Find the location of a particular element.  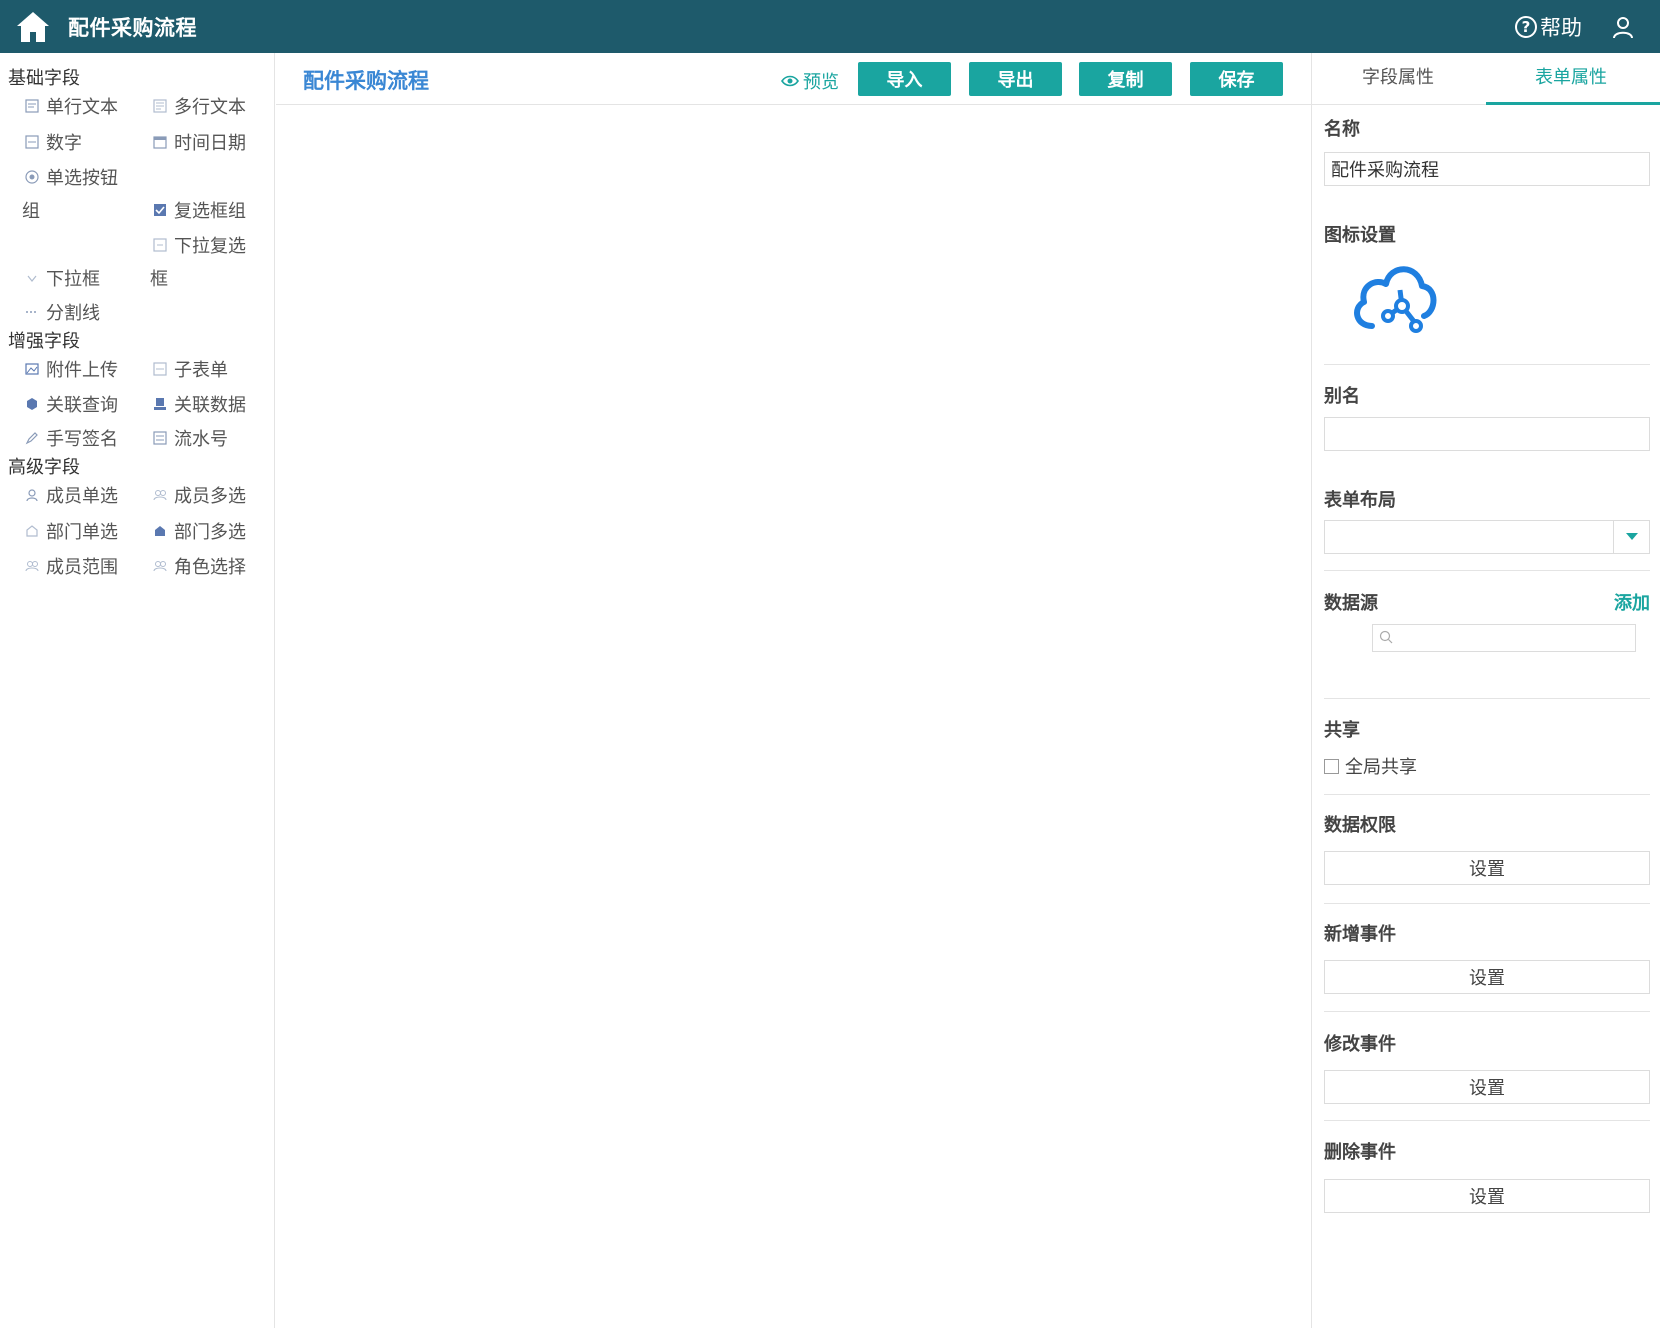

field-label: 成员多选 is located at coordinates (210, 496).